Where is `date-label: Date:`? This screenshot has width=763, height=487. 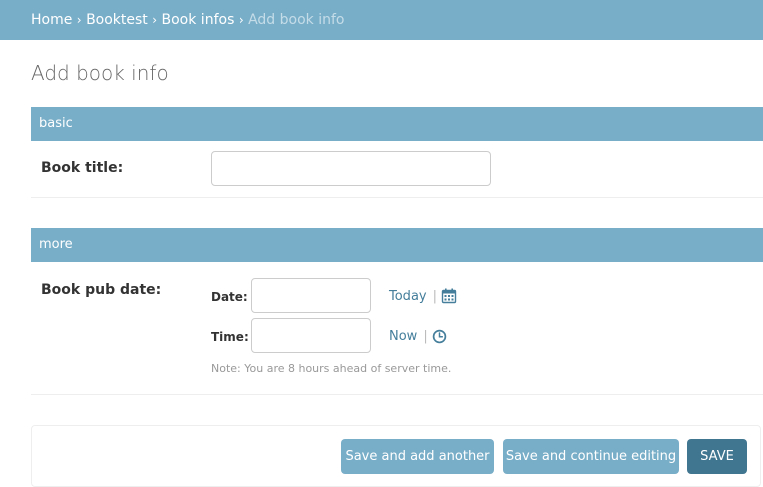
date-label: Date: is located at coordinates (229, 297).